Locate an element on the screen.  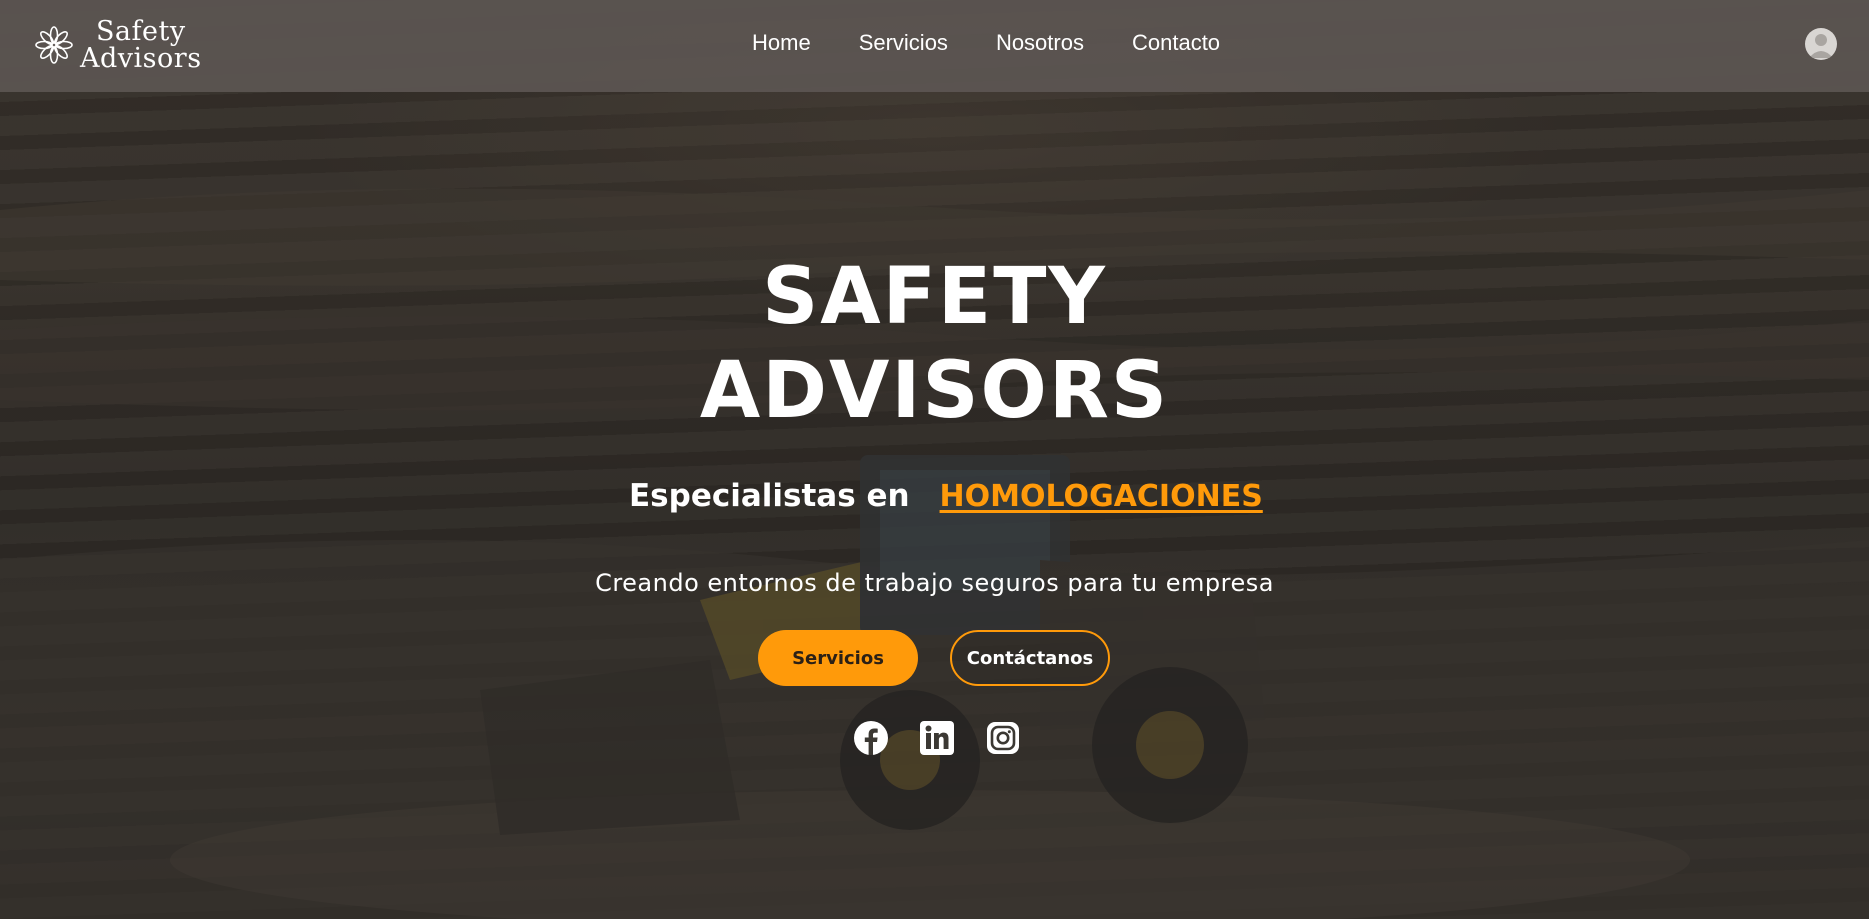
user-avatar-icon is located at coordinates (1821, 46).